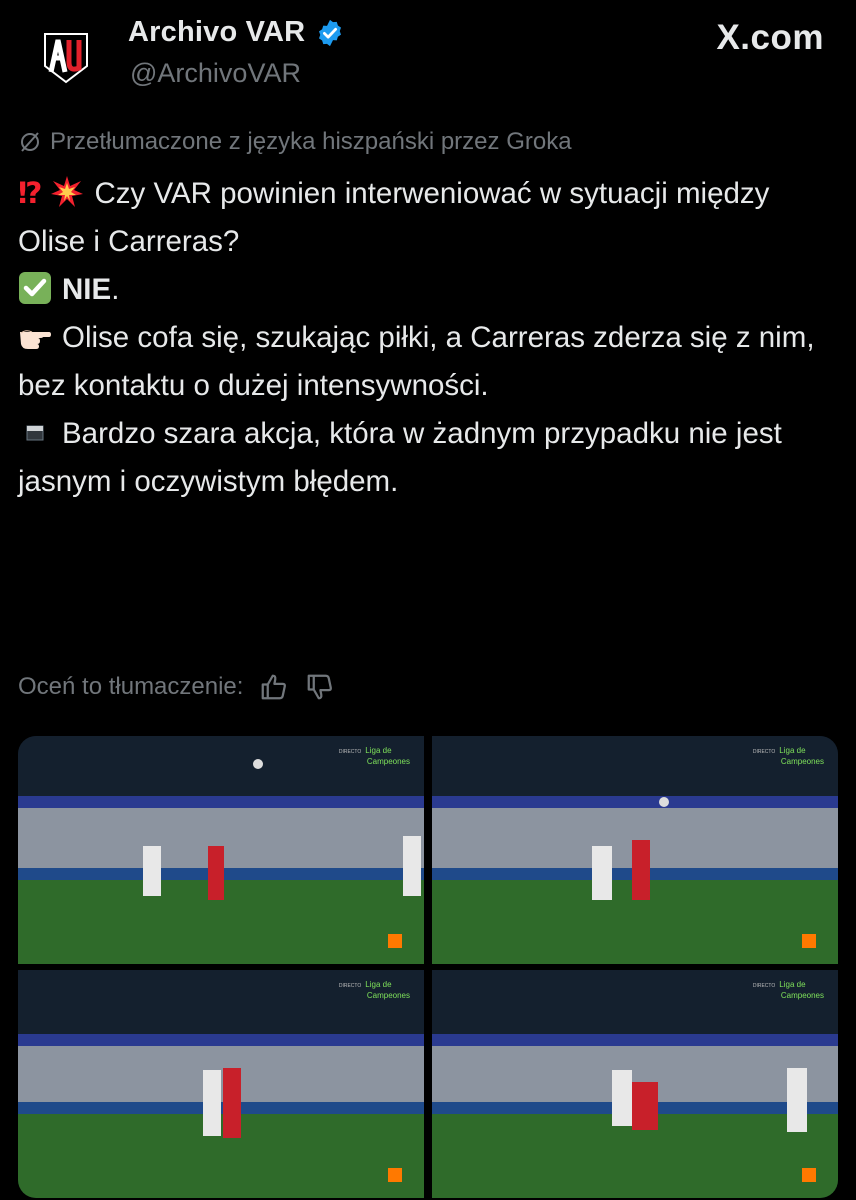 This screenshot has width=856, height=1200. I want to click on grok-icon, so click(30, 142).